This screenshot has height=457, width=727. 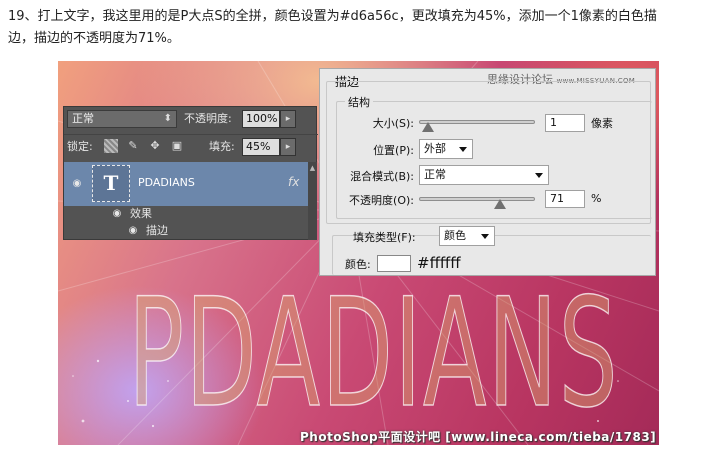 I want to click on blend-mode-label: 混合模式(B):, so click(x=382, y=176).